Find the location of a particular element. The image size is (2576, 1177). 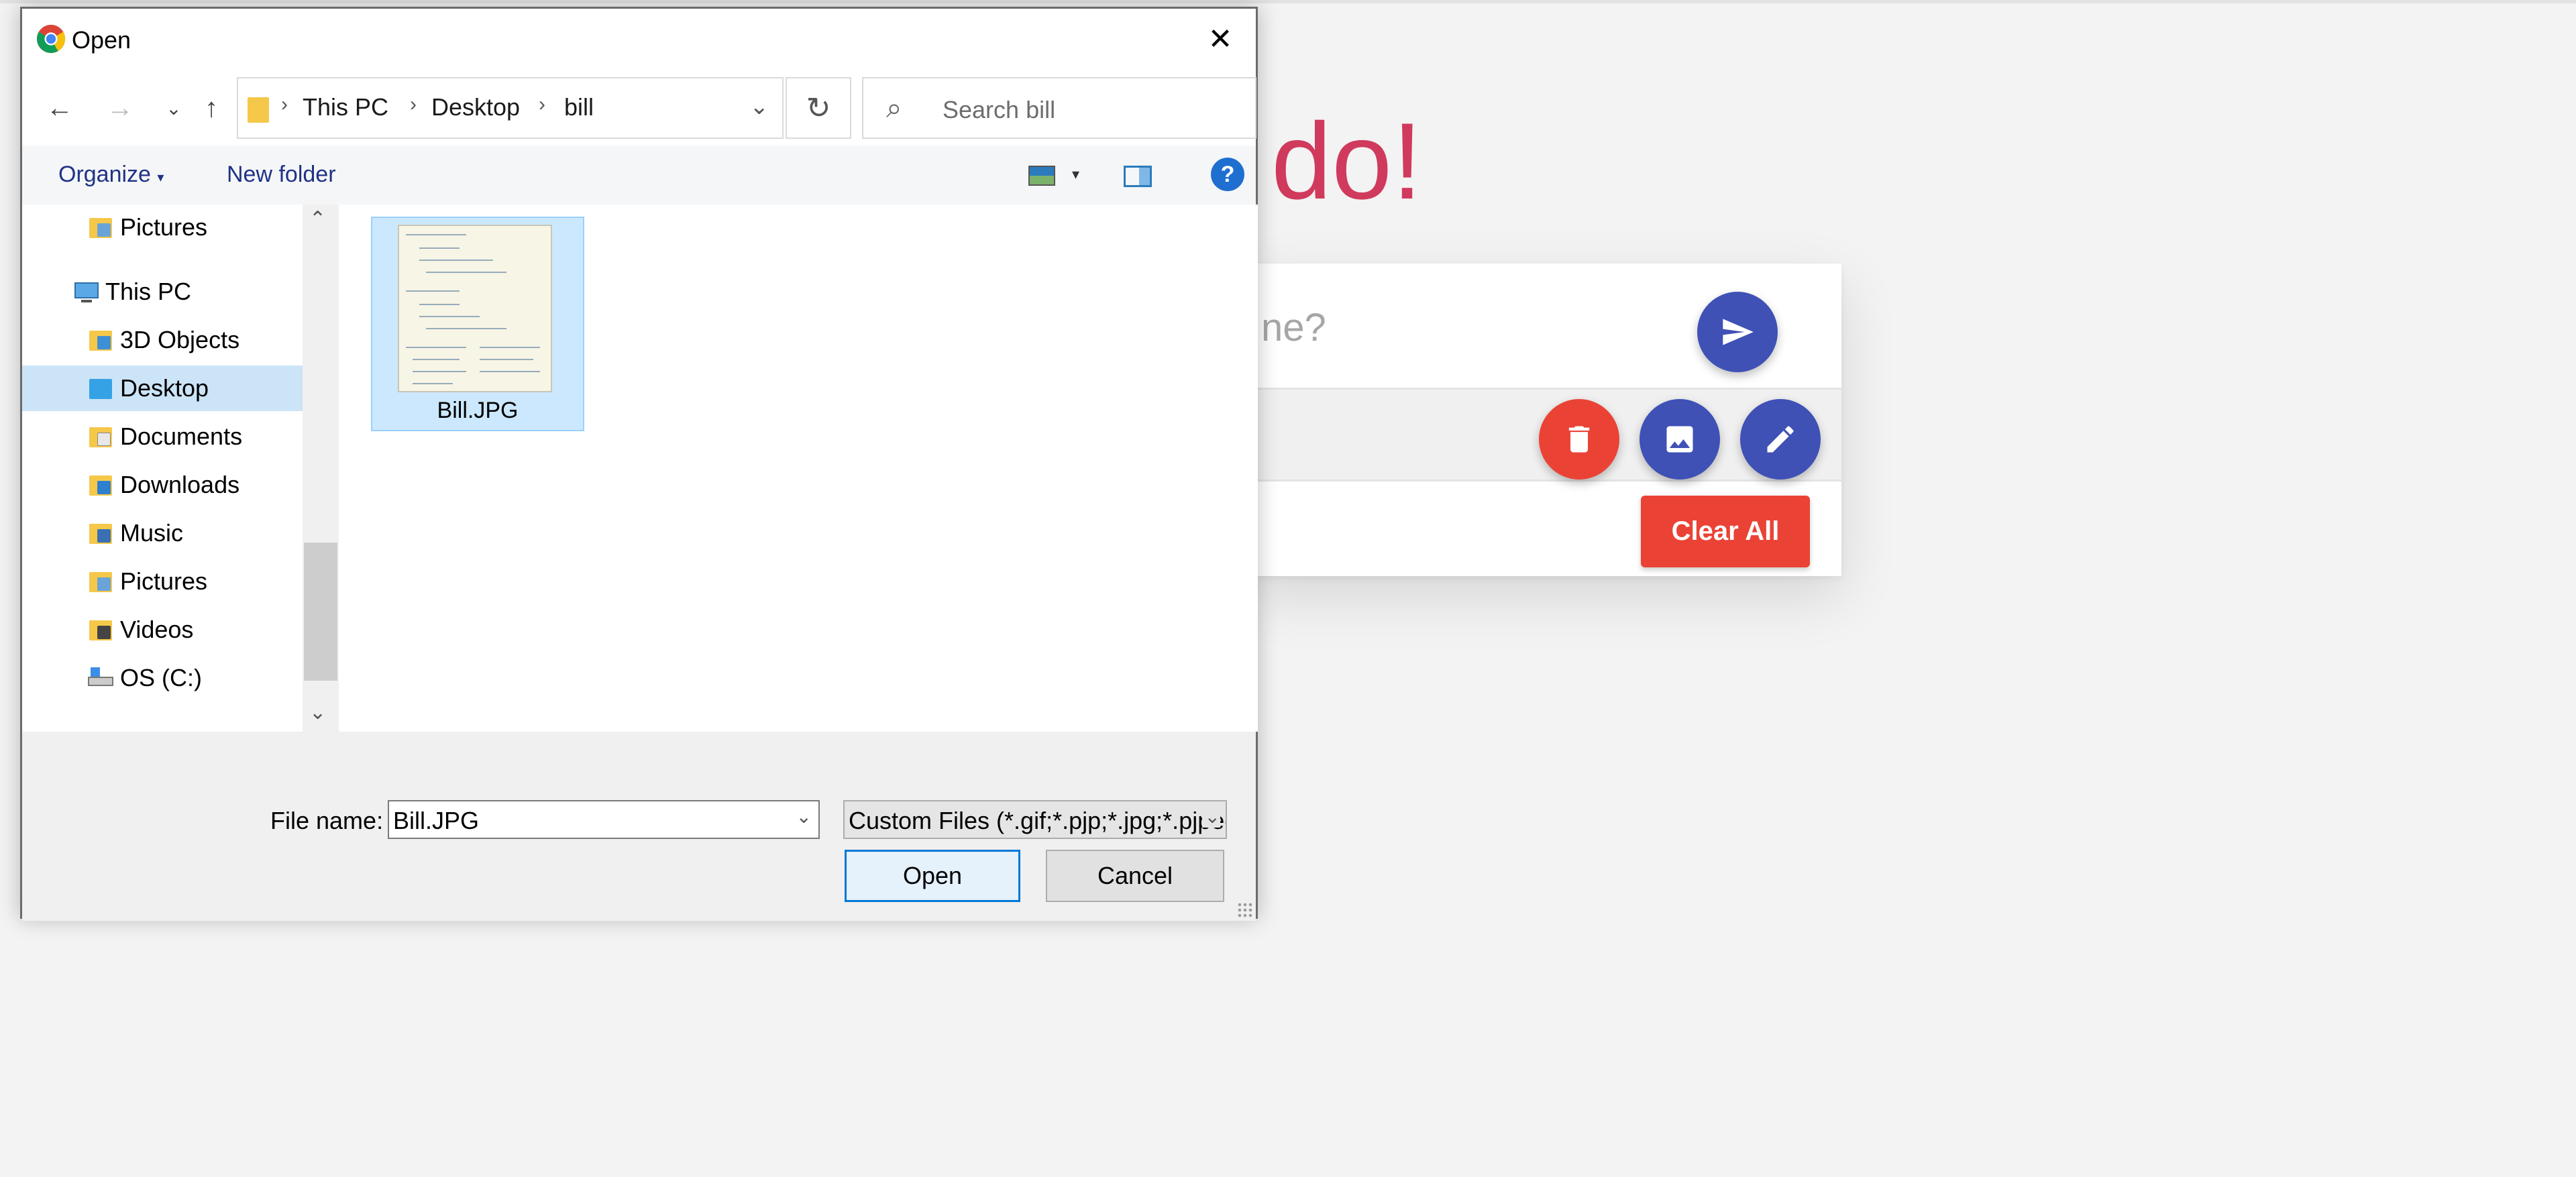

image-icon is located at coordinates (1679, 439).